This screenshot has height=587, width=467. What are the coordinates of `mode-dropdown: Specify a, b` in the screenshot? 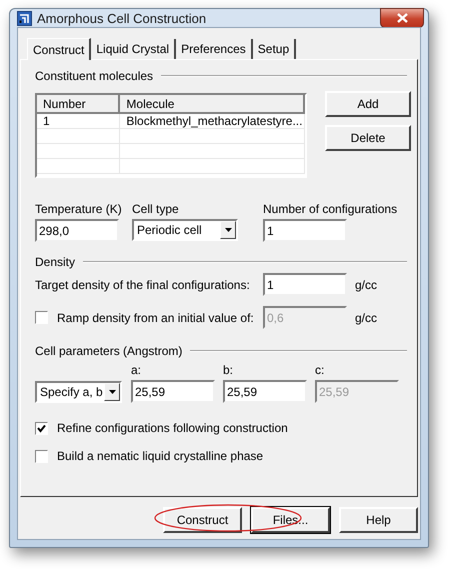 It's located at (78, 392).